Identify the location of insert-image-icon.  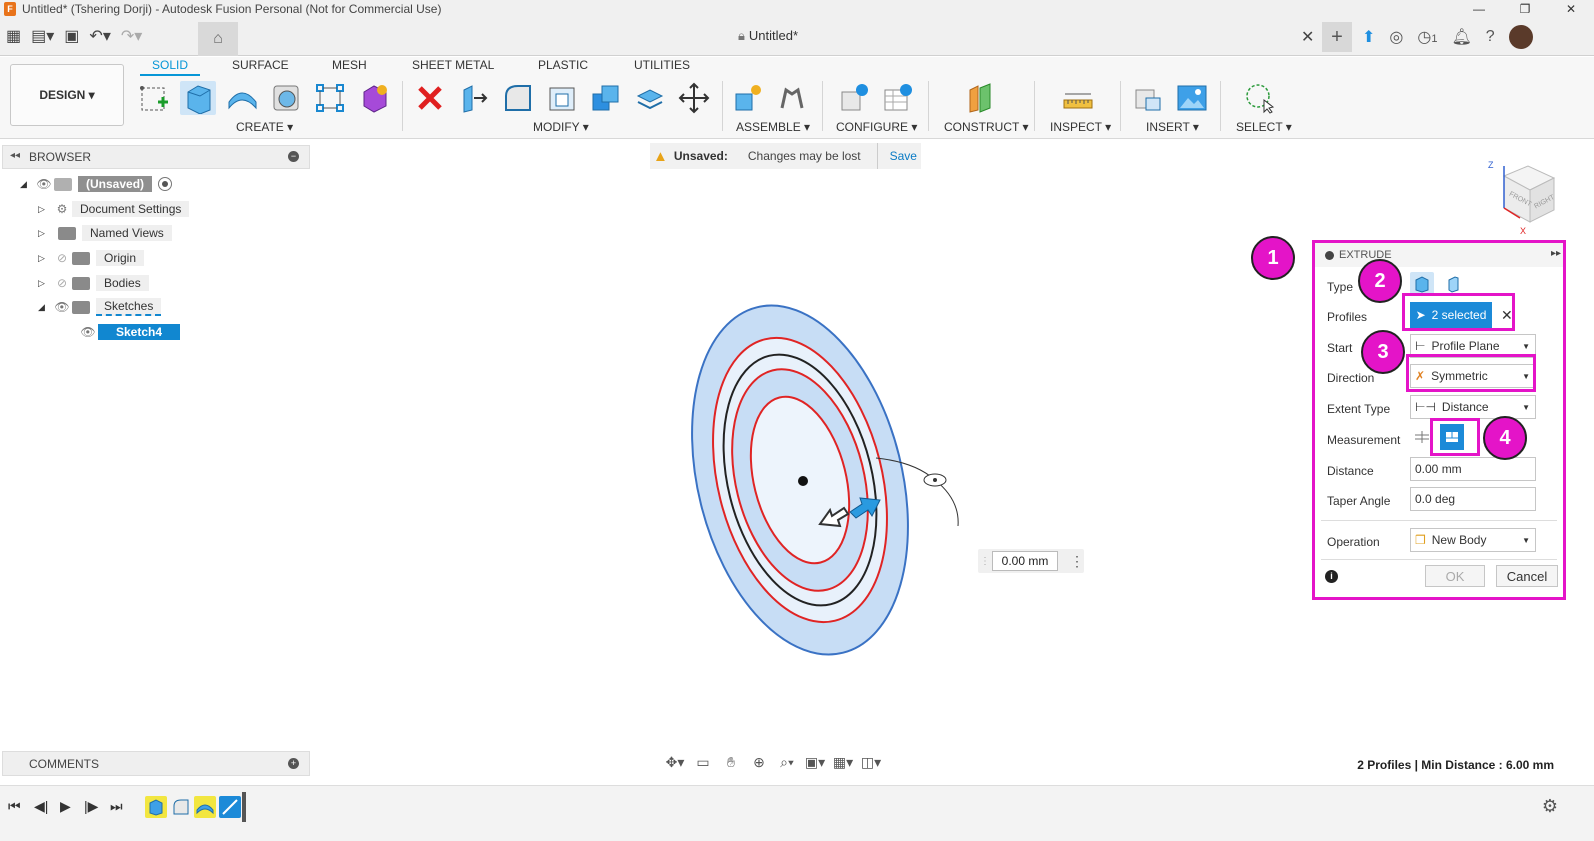
(1192, 98).